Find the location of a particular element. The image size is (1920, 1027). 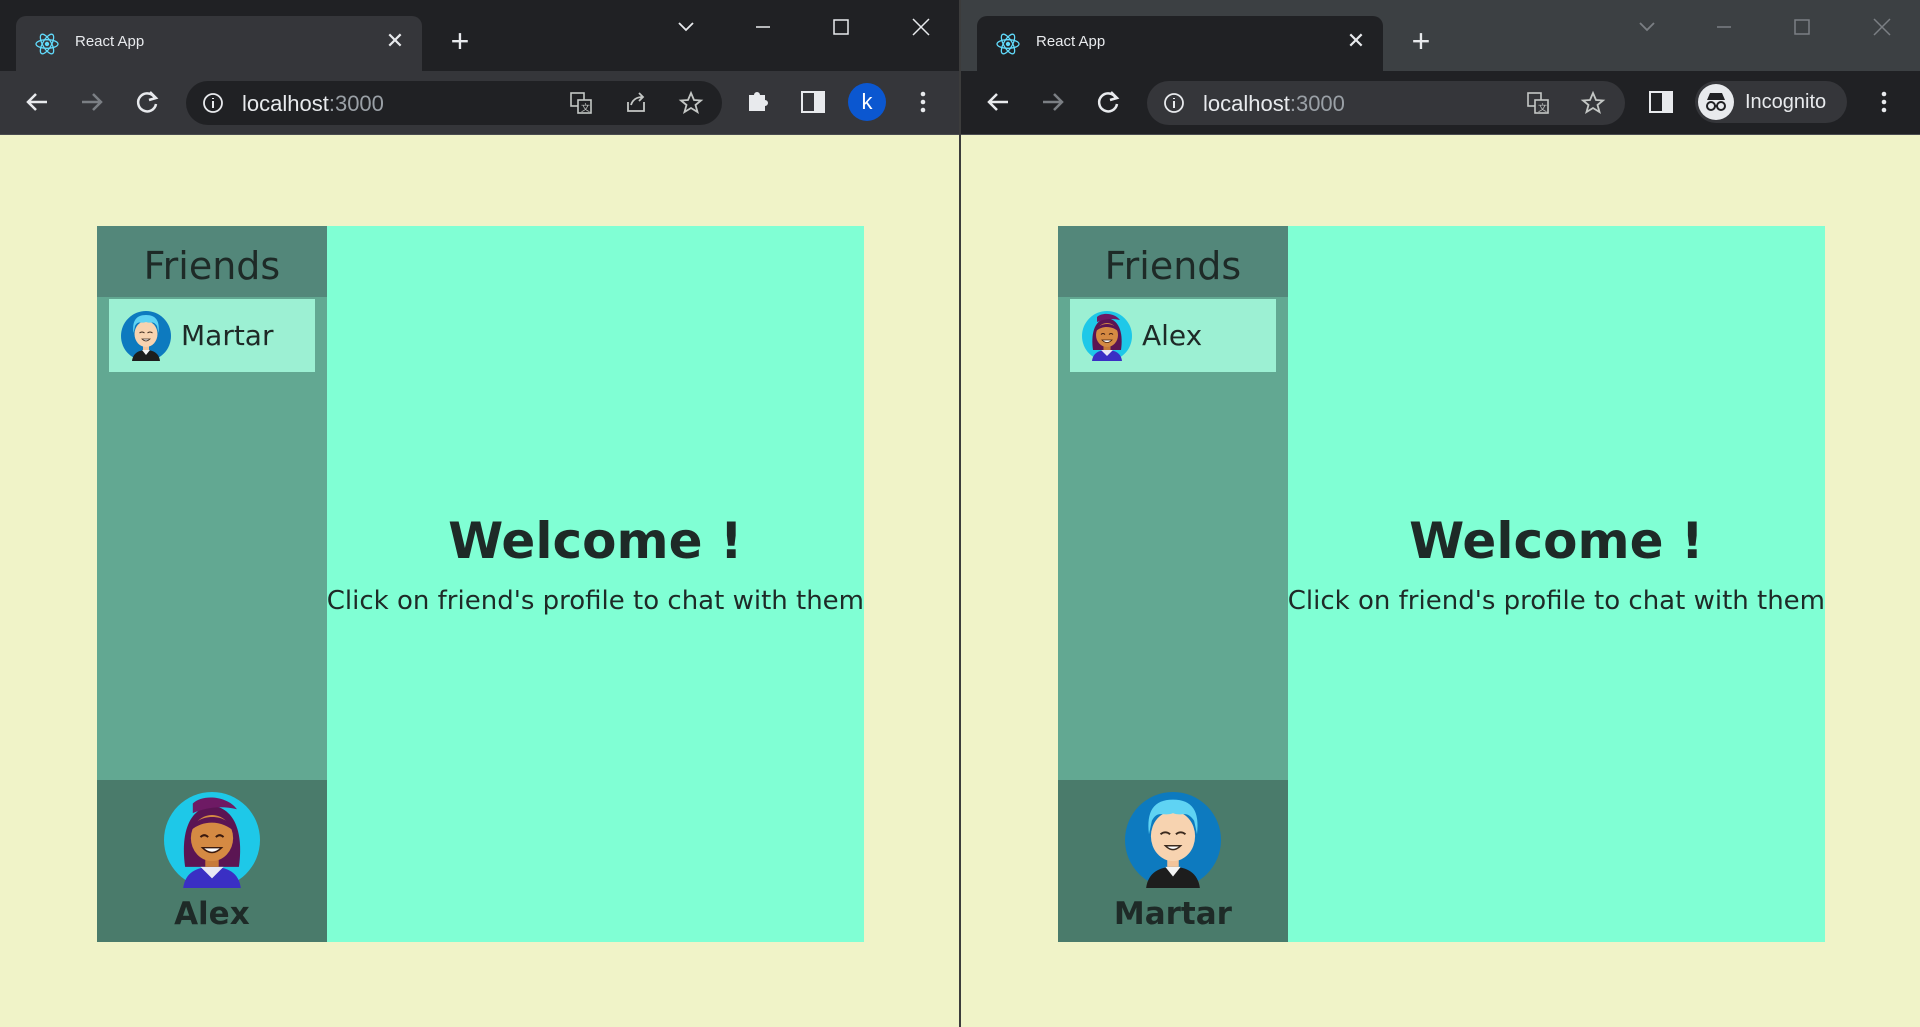

friend-list: Martar is located at coordinates (212, 538).